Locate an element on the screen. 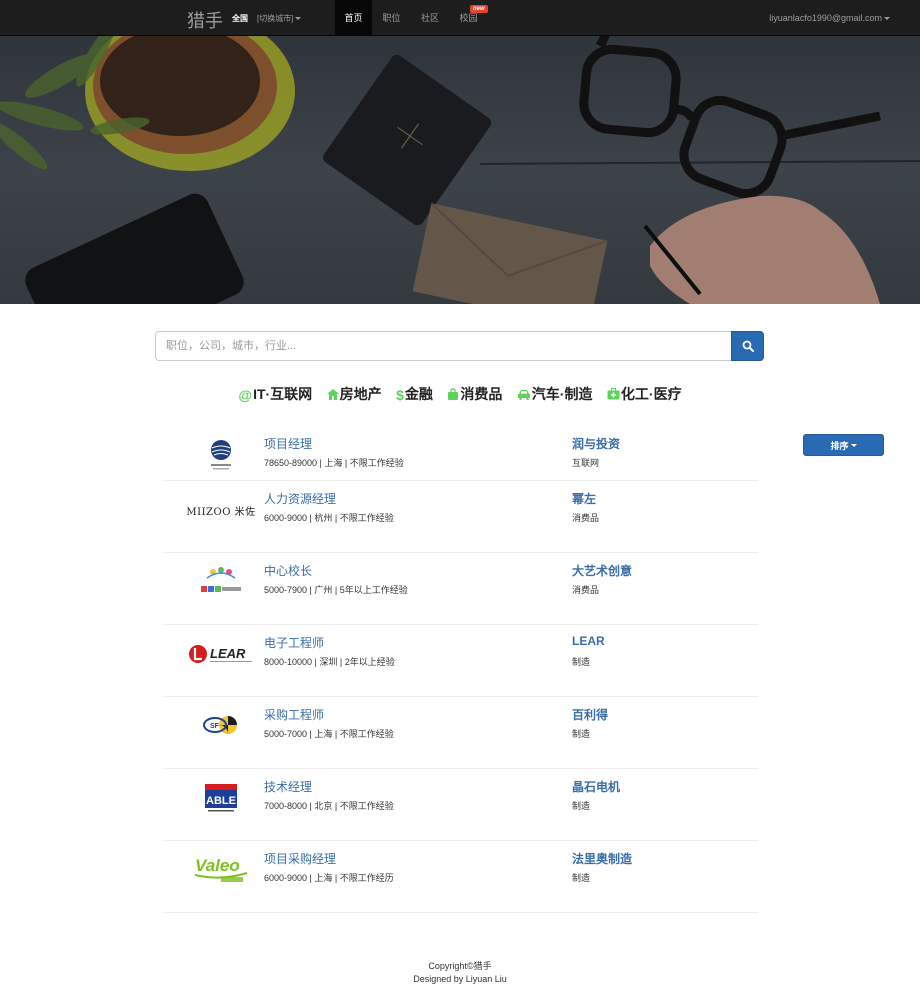  category-label: 汽车·制造 is located at coordinates (562, 394).